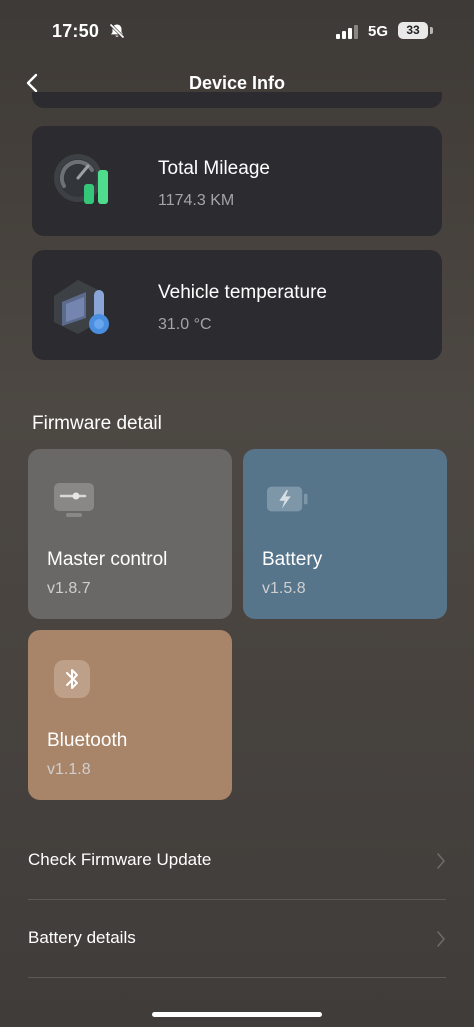 The image size is (474, 1027). I want to click on controller-icon, so click(74, 500).